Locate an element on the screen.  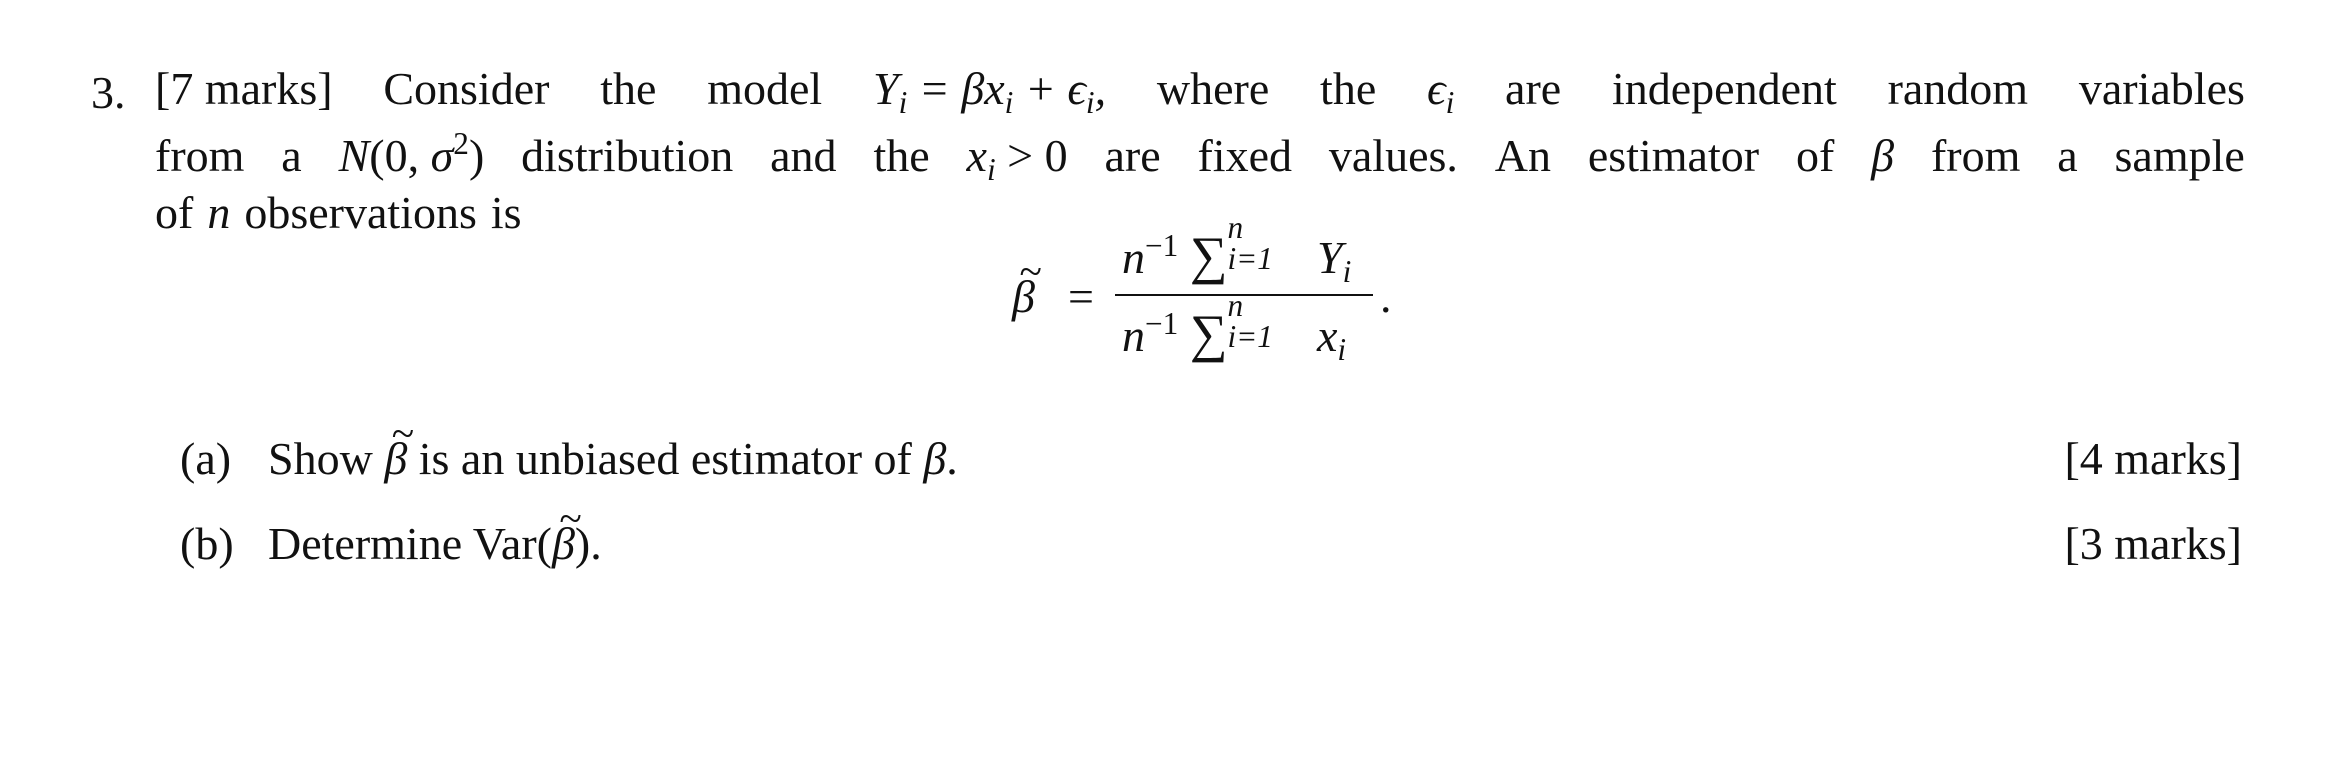
word: observations is located at coordinates (360, 212).